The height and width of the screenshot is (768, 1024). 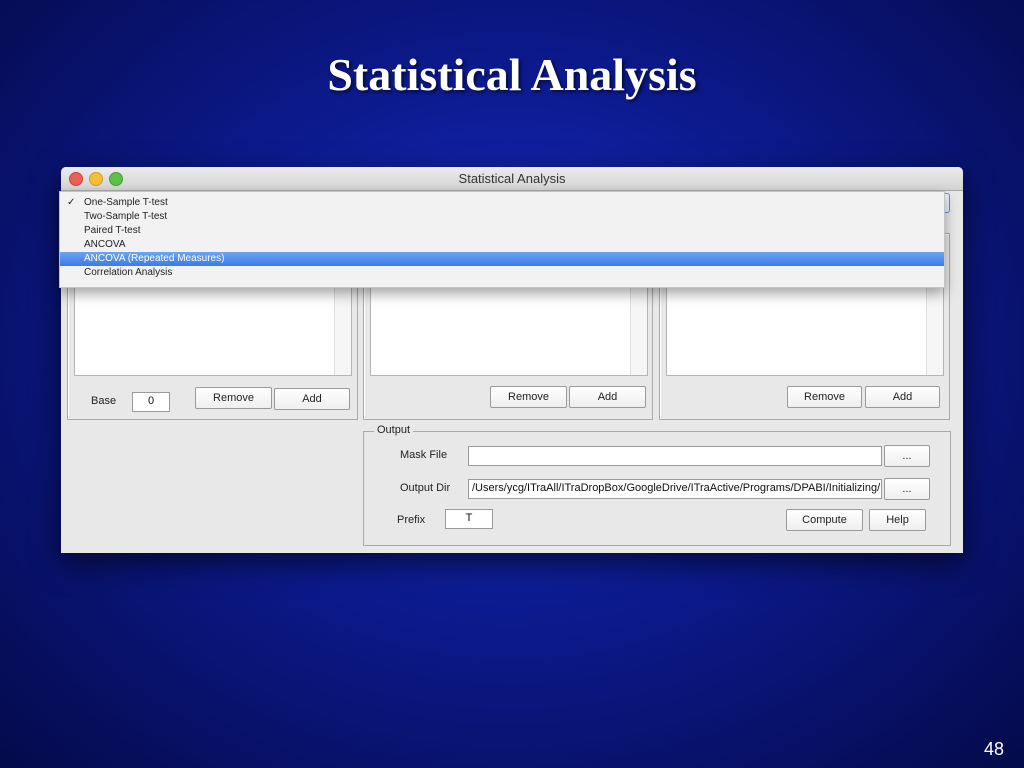 I want to click on dropdown-item-two-sample-t-test: Two-Sample T-test, so click(x=502, y=217).